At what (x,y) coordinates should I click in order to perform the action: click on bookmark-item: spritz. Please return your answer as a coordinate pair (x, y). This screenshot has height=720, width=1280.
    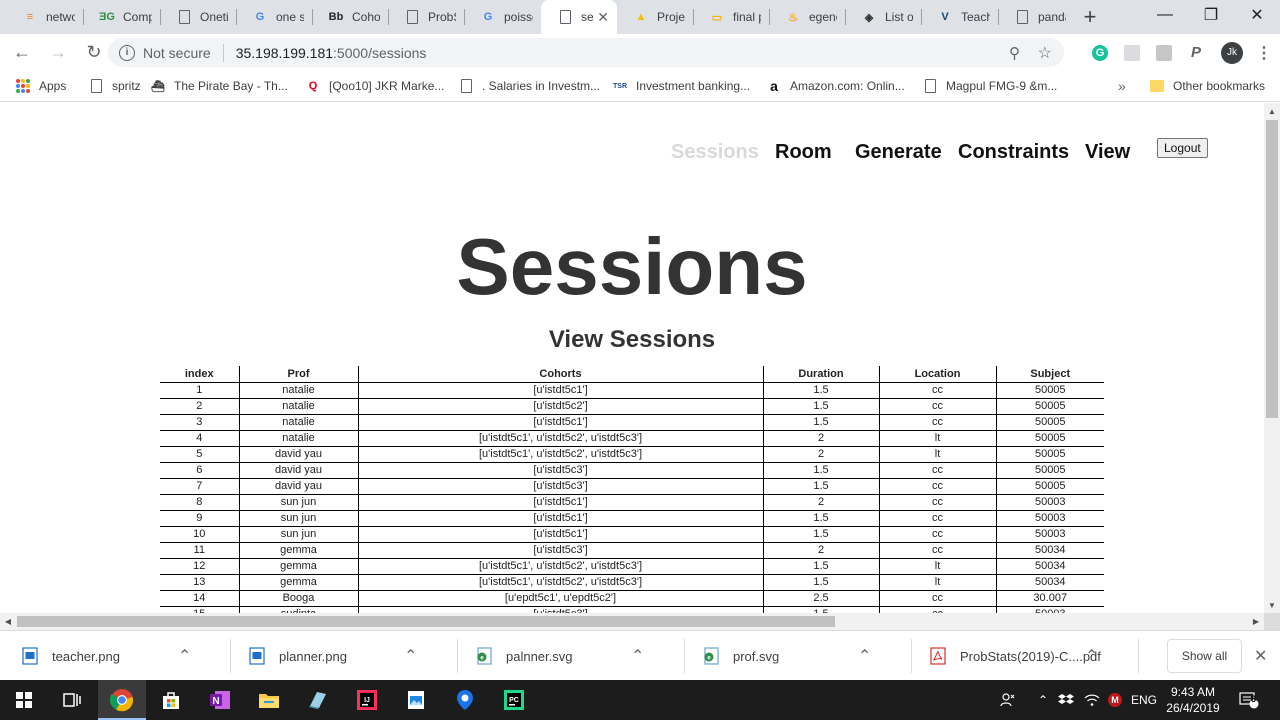
    Looking at the image, I should click on (114, 86).